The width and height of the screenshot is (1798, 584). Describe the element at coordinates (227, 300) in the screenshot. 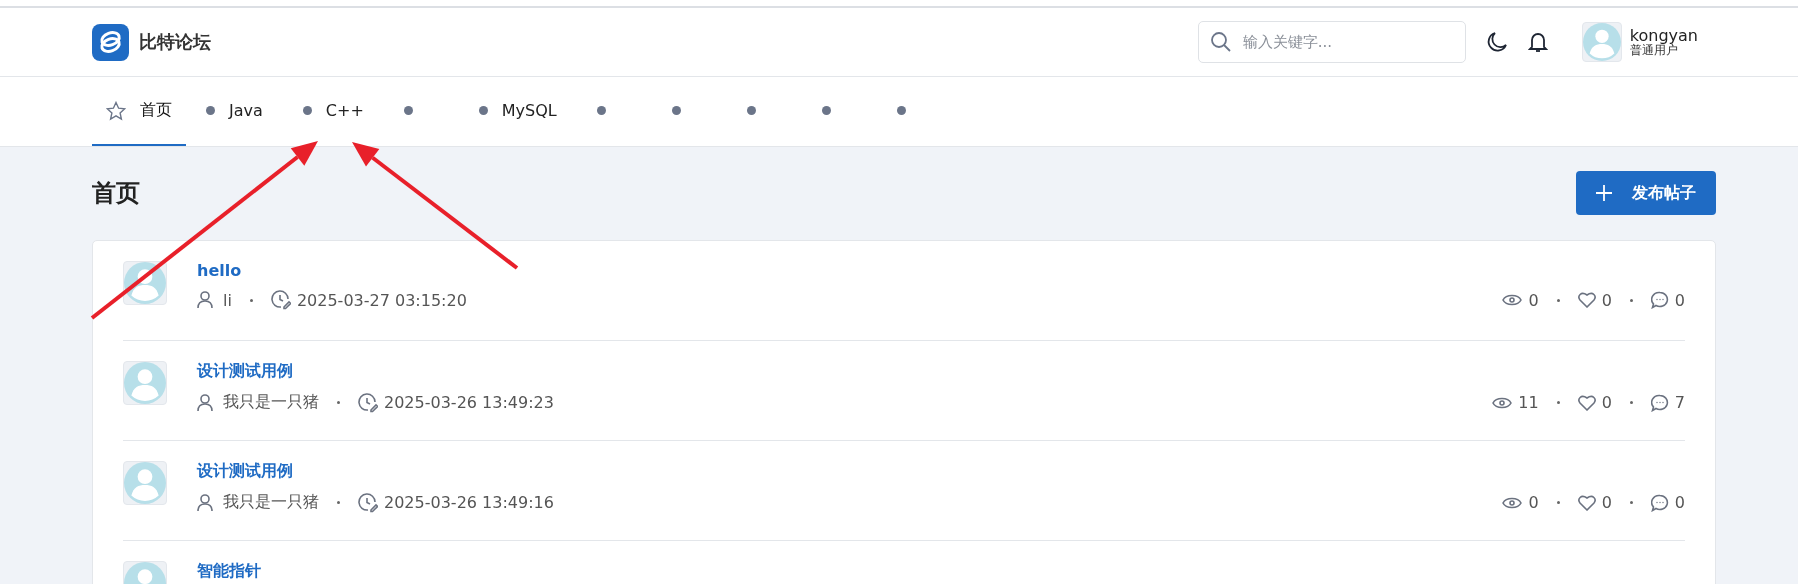

I see `post-author: li` at that location.